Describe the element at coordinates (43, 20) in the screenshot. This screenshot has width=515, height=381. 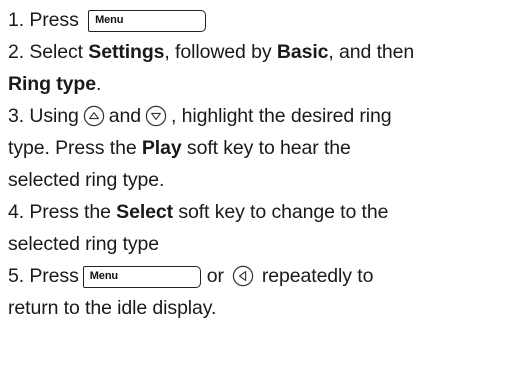
I see `step-1-text: 1. Press` at that location.